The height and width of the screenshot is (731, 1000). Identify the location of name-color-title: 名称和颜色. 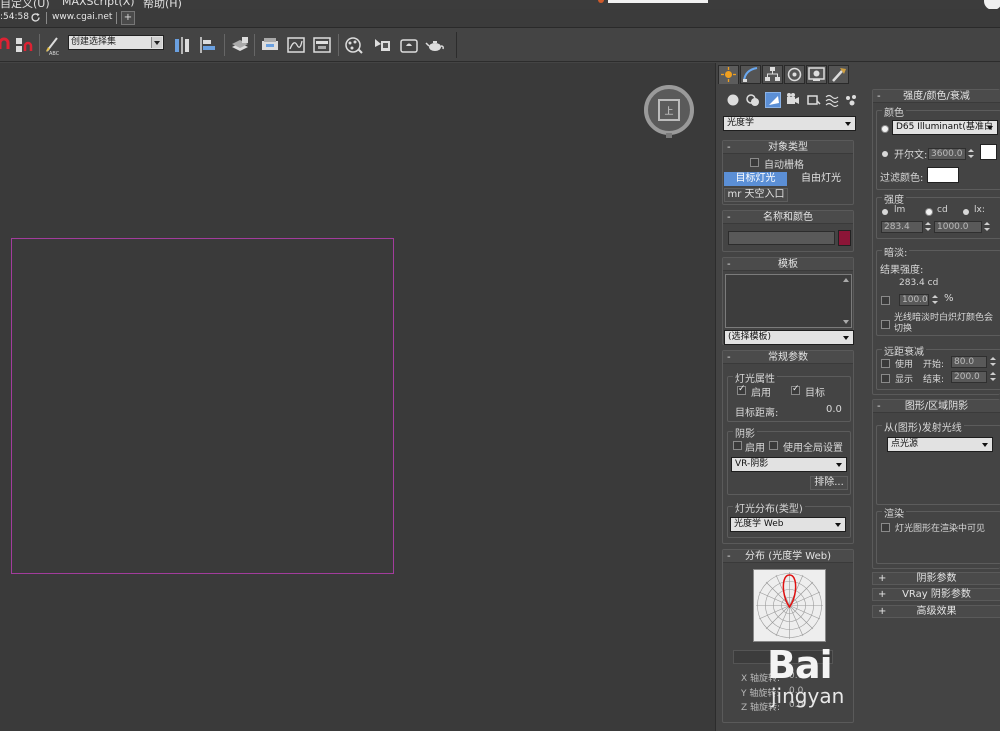
(788, 217).